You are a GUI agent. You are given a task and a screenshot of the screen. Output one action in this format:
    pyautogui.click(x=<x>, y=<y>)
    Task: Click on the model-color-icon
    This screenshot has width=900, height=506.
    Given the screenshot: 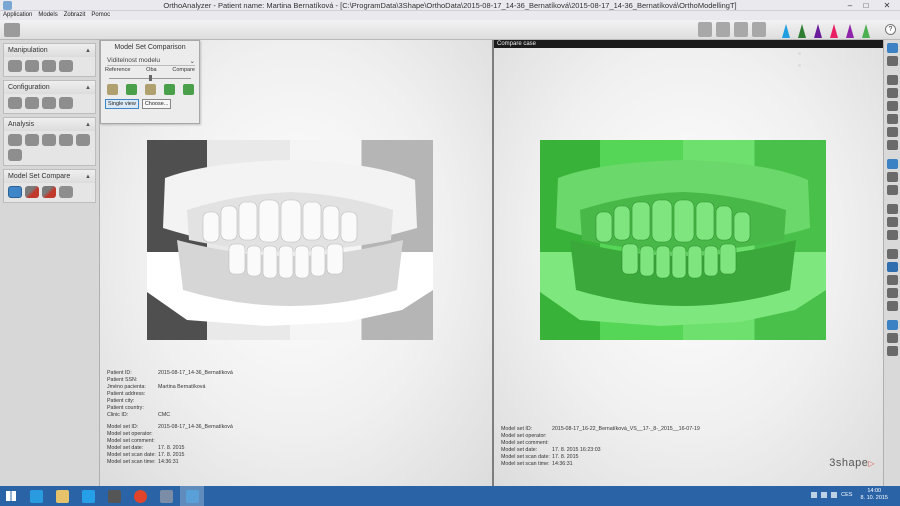 What is the action you would take?
    pyautogui.click(x=892, y=164)
    